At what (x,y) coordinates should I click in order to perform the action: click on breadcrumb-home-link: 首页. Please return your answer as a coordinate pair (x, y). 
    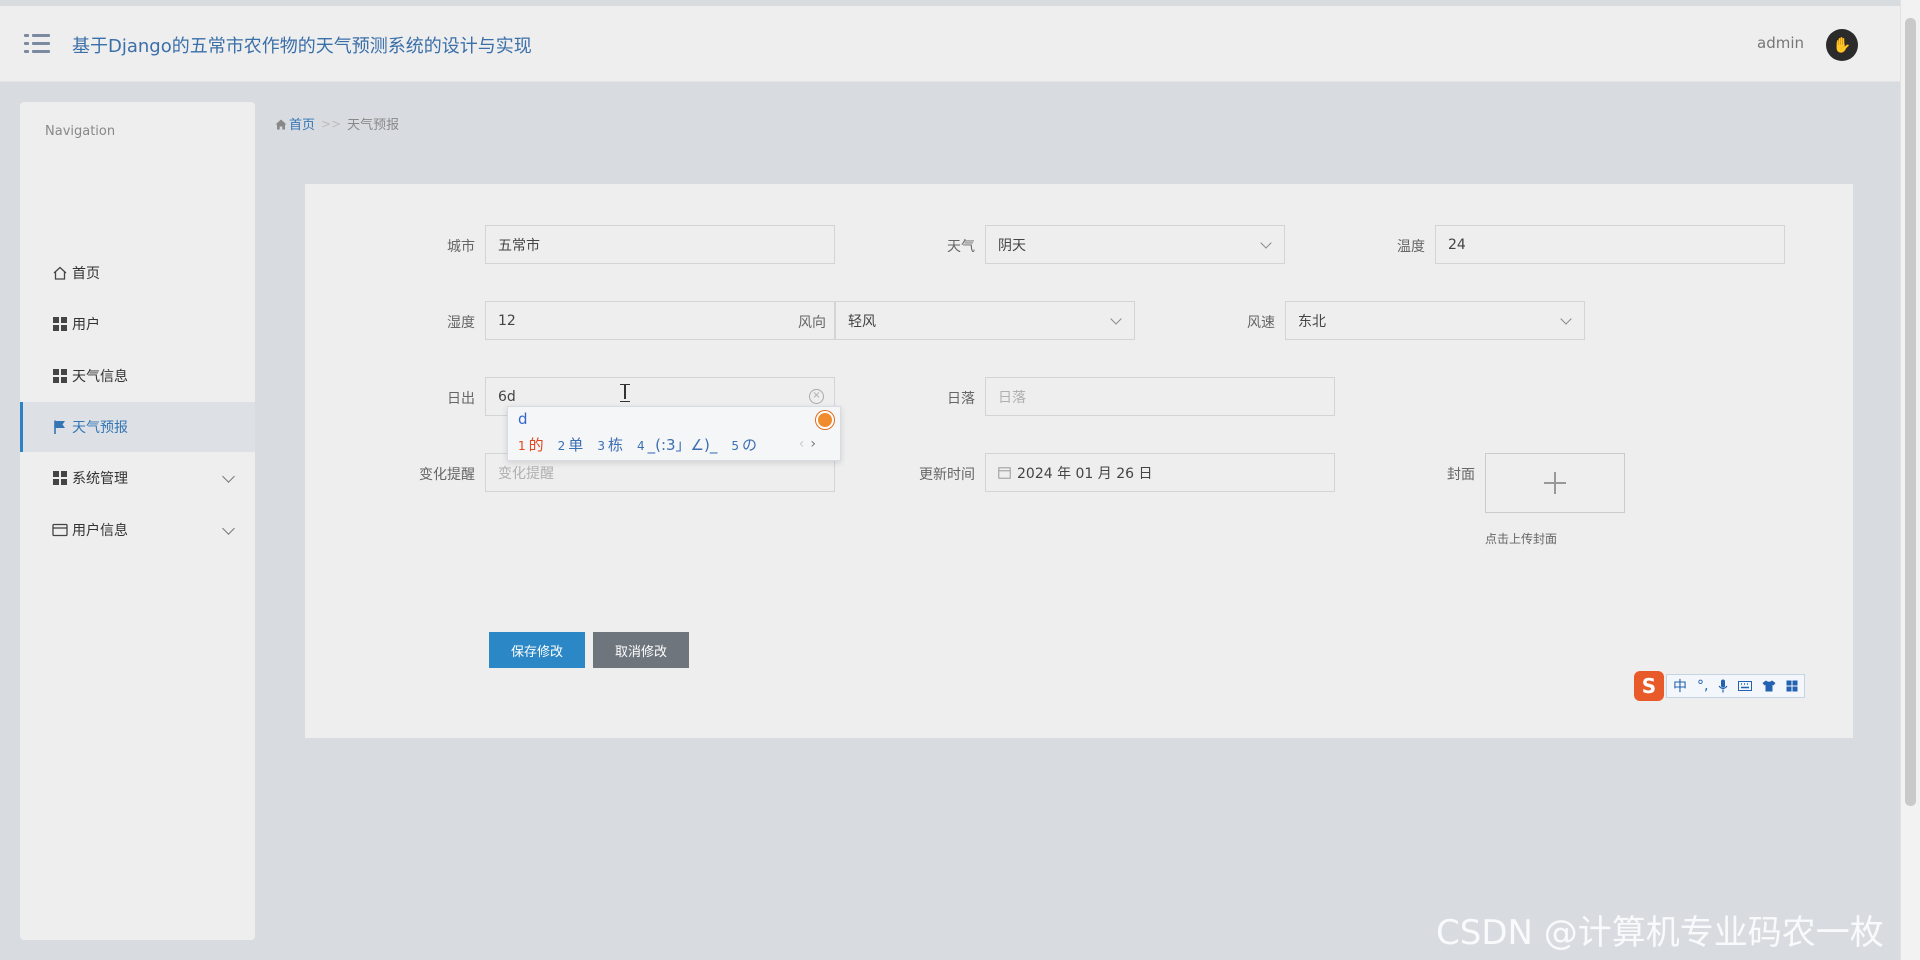
    Looking at the image, I should click on (295, 123).